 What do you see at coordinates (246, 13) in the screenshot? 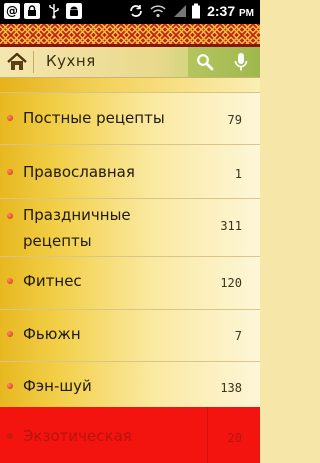
I see `clock-suffix: PM` at bounding box center [246, 13].